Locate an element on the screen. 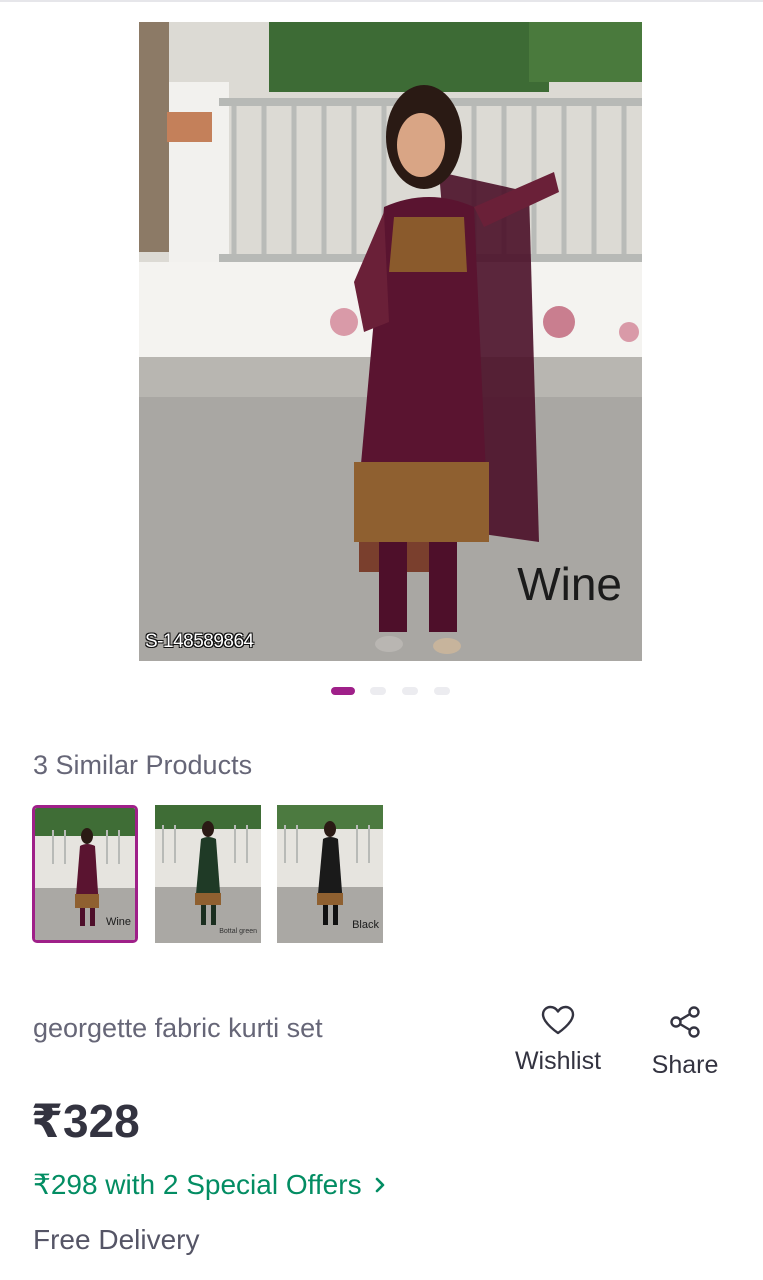 The width and height of the screenshot is (763, 1280). image-color-label: Wine is located at coordinates (569, 584).